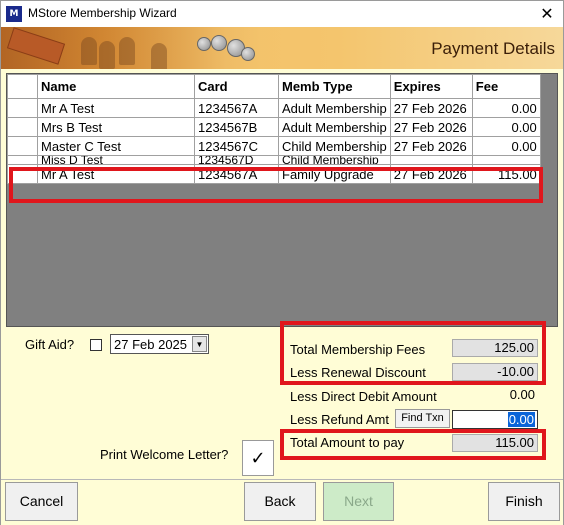  Describe the element at coordinates (334, 86) in the screenshot. I see `column-header-type: Memb Type` at that location.